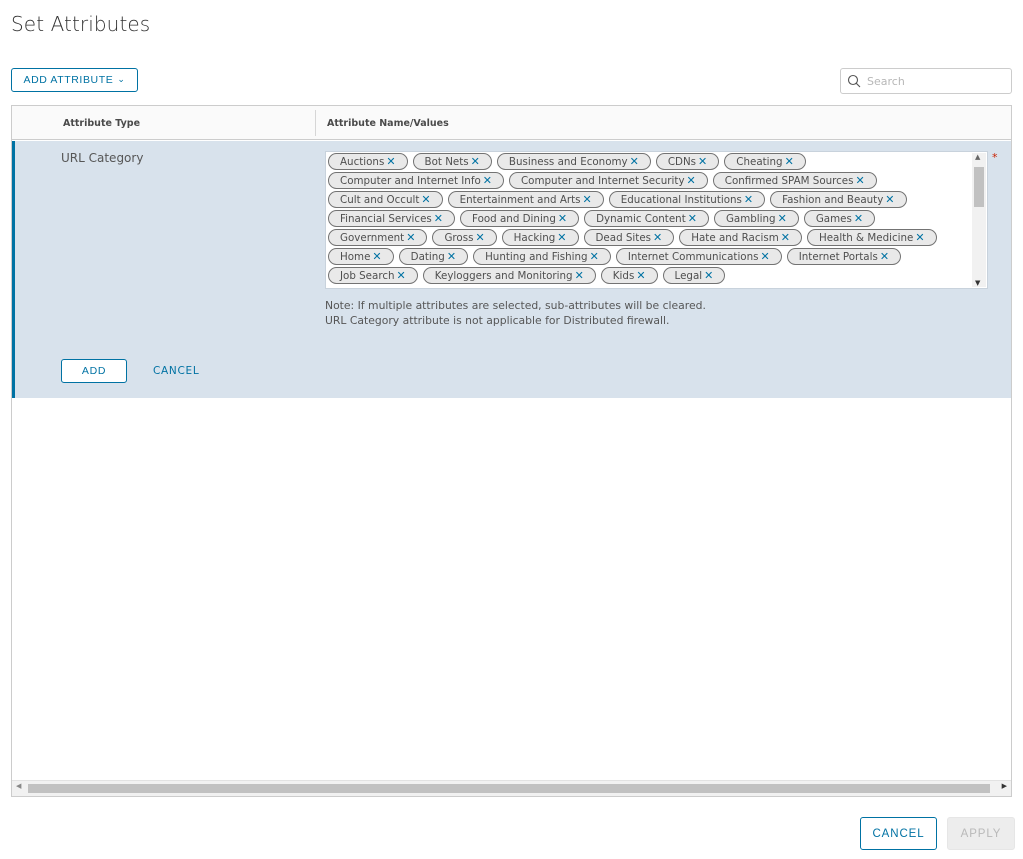  I want to click on attribute-value-tag: Educational Institutions ✕, so click(687, 199).